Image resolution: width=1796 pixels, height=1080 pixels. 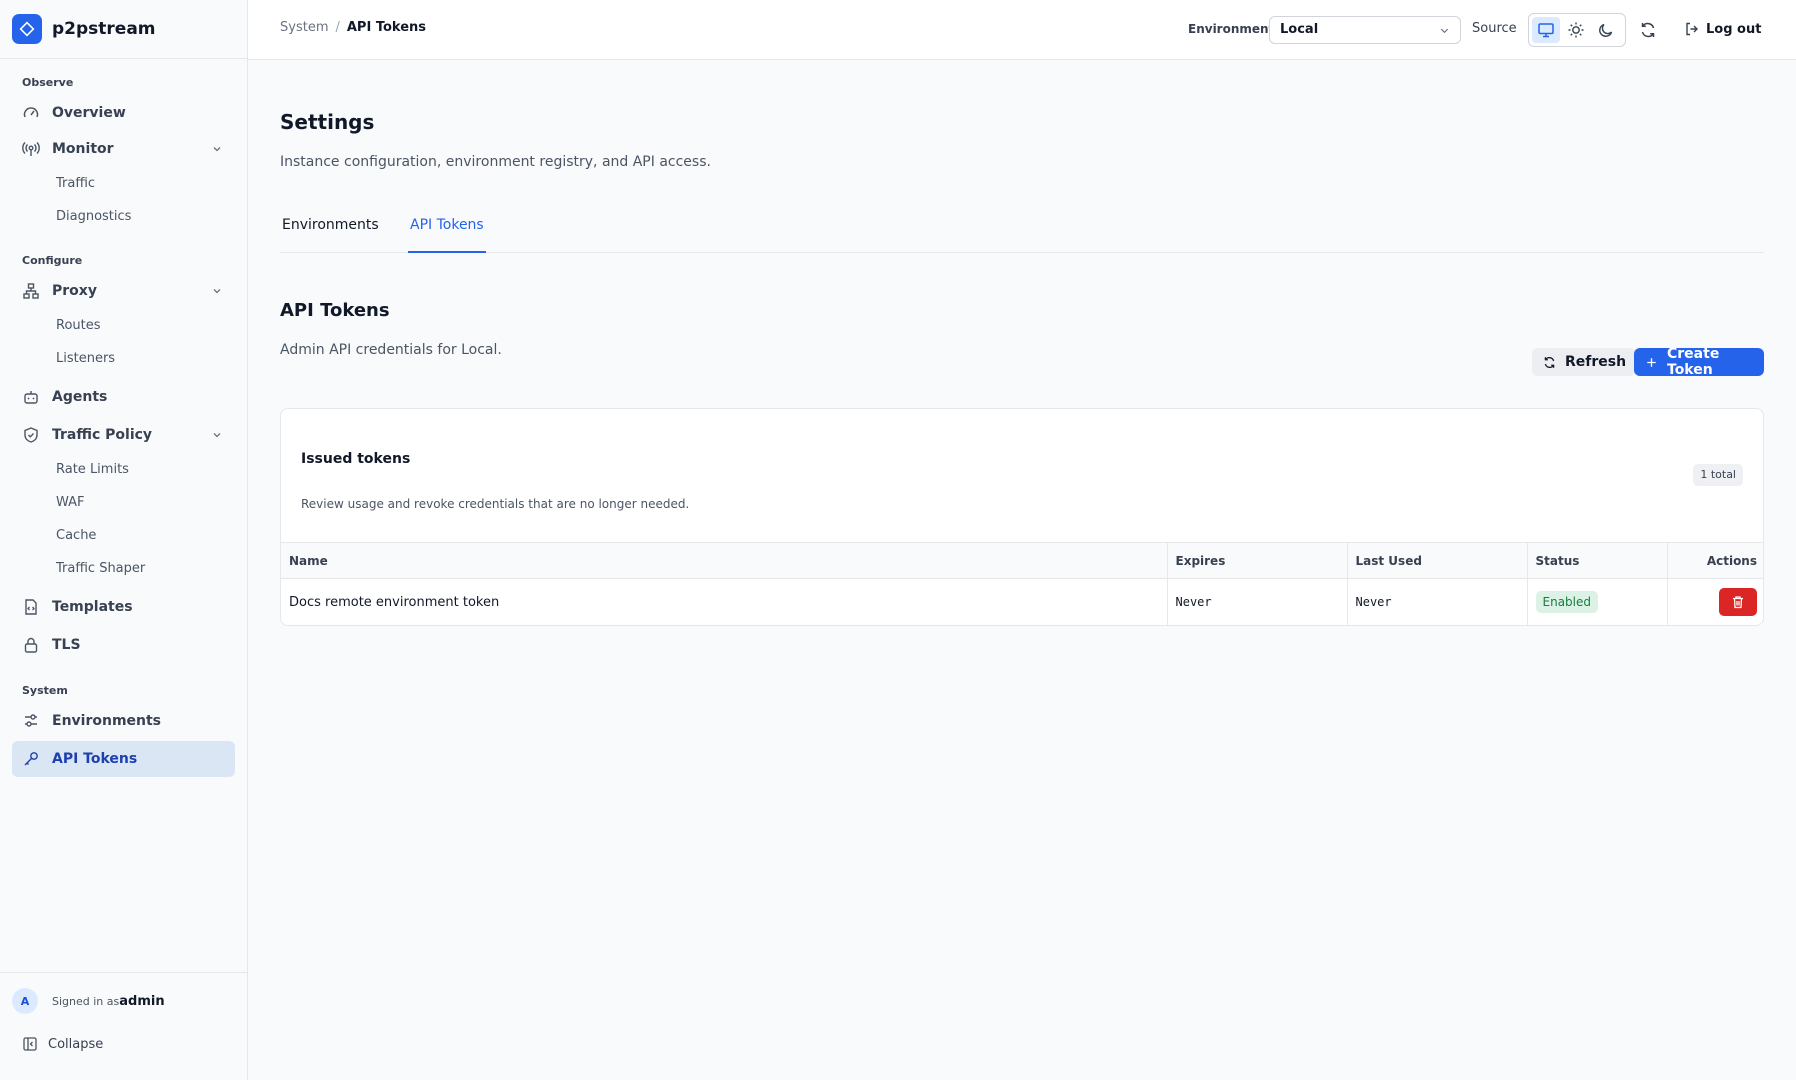 What do you see at coordinates (1231, 29) in the screenshot?
I see `environment-label: Environment` at bounding box center [1231, 29].